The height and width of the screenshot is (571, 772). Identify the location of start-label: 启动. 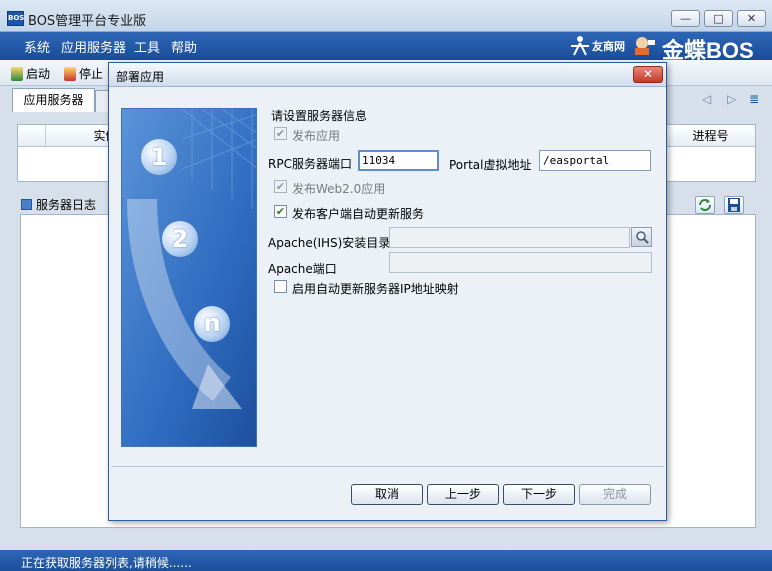
(38, 74).